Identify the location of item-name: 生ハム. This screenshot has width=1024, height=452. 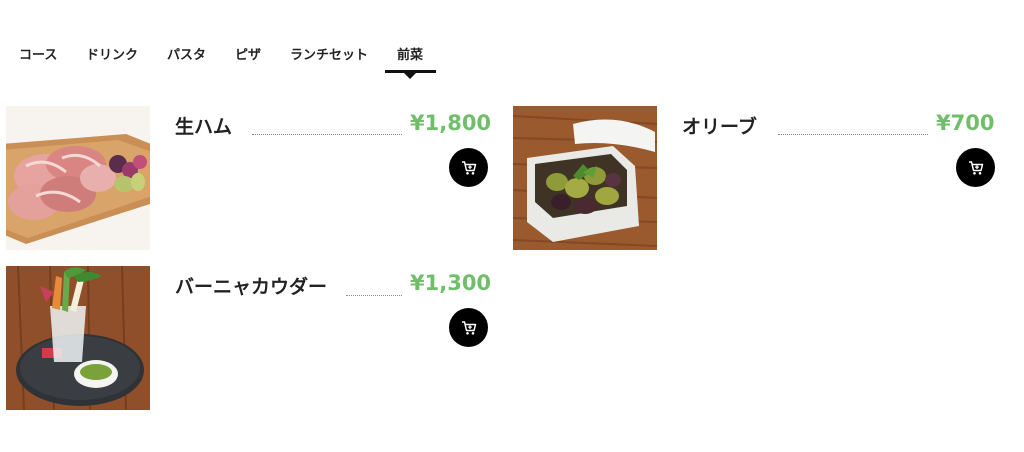
(204, 127).